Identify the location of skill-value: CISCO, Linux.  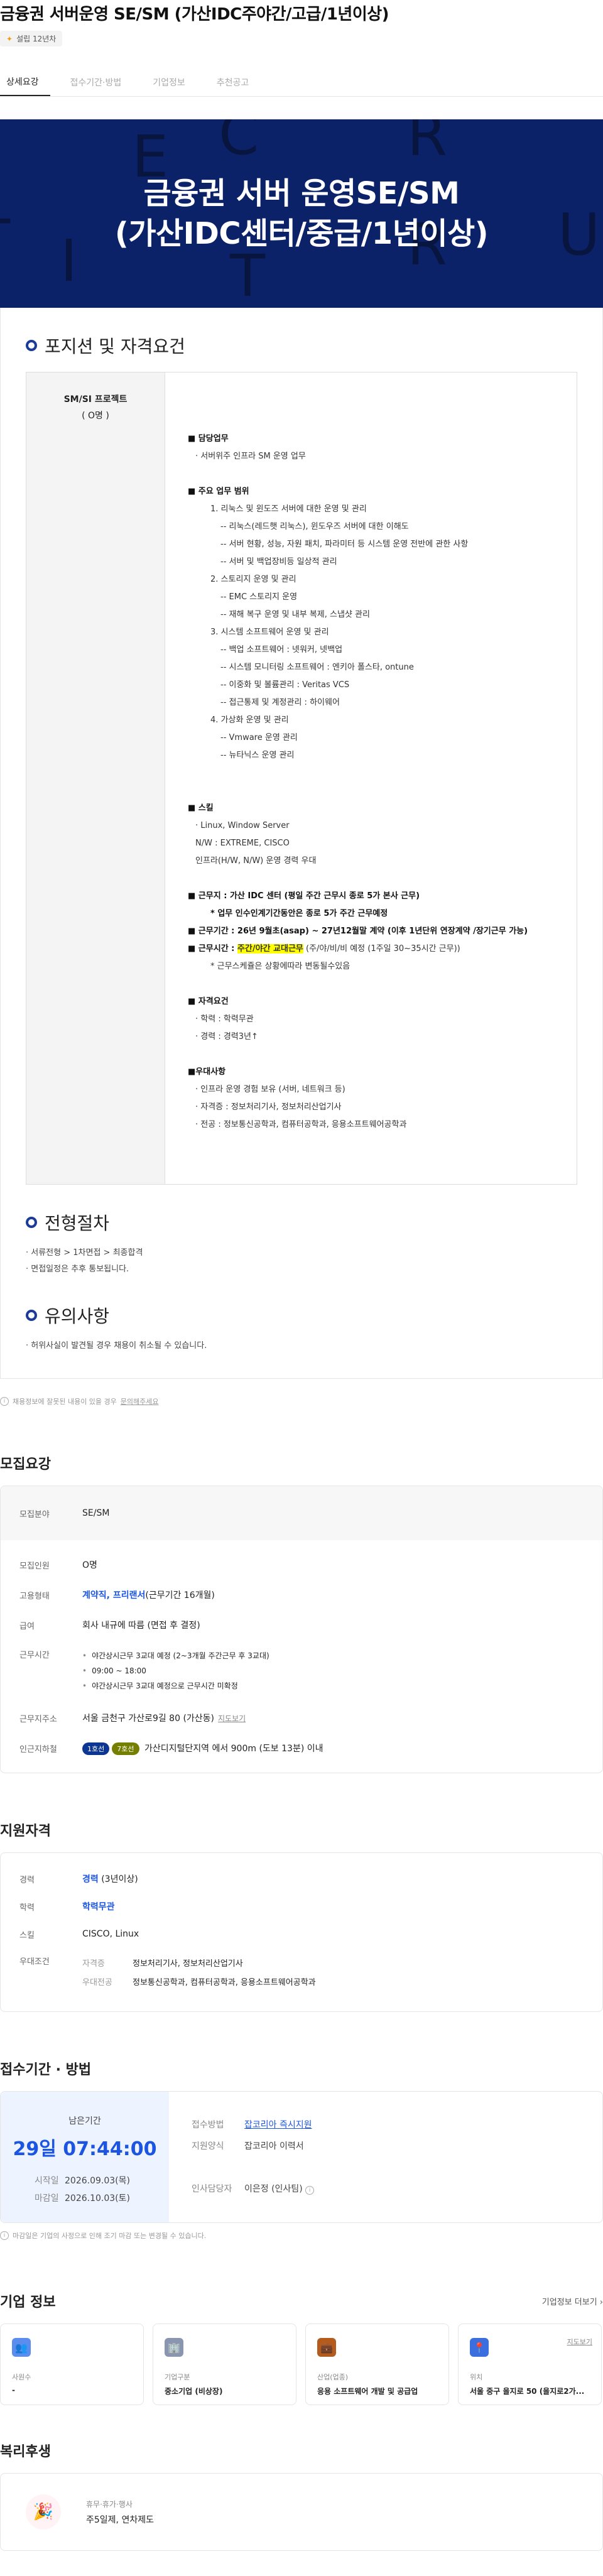
(110, 1934).